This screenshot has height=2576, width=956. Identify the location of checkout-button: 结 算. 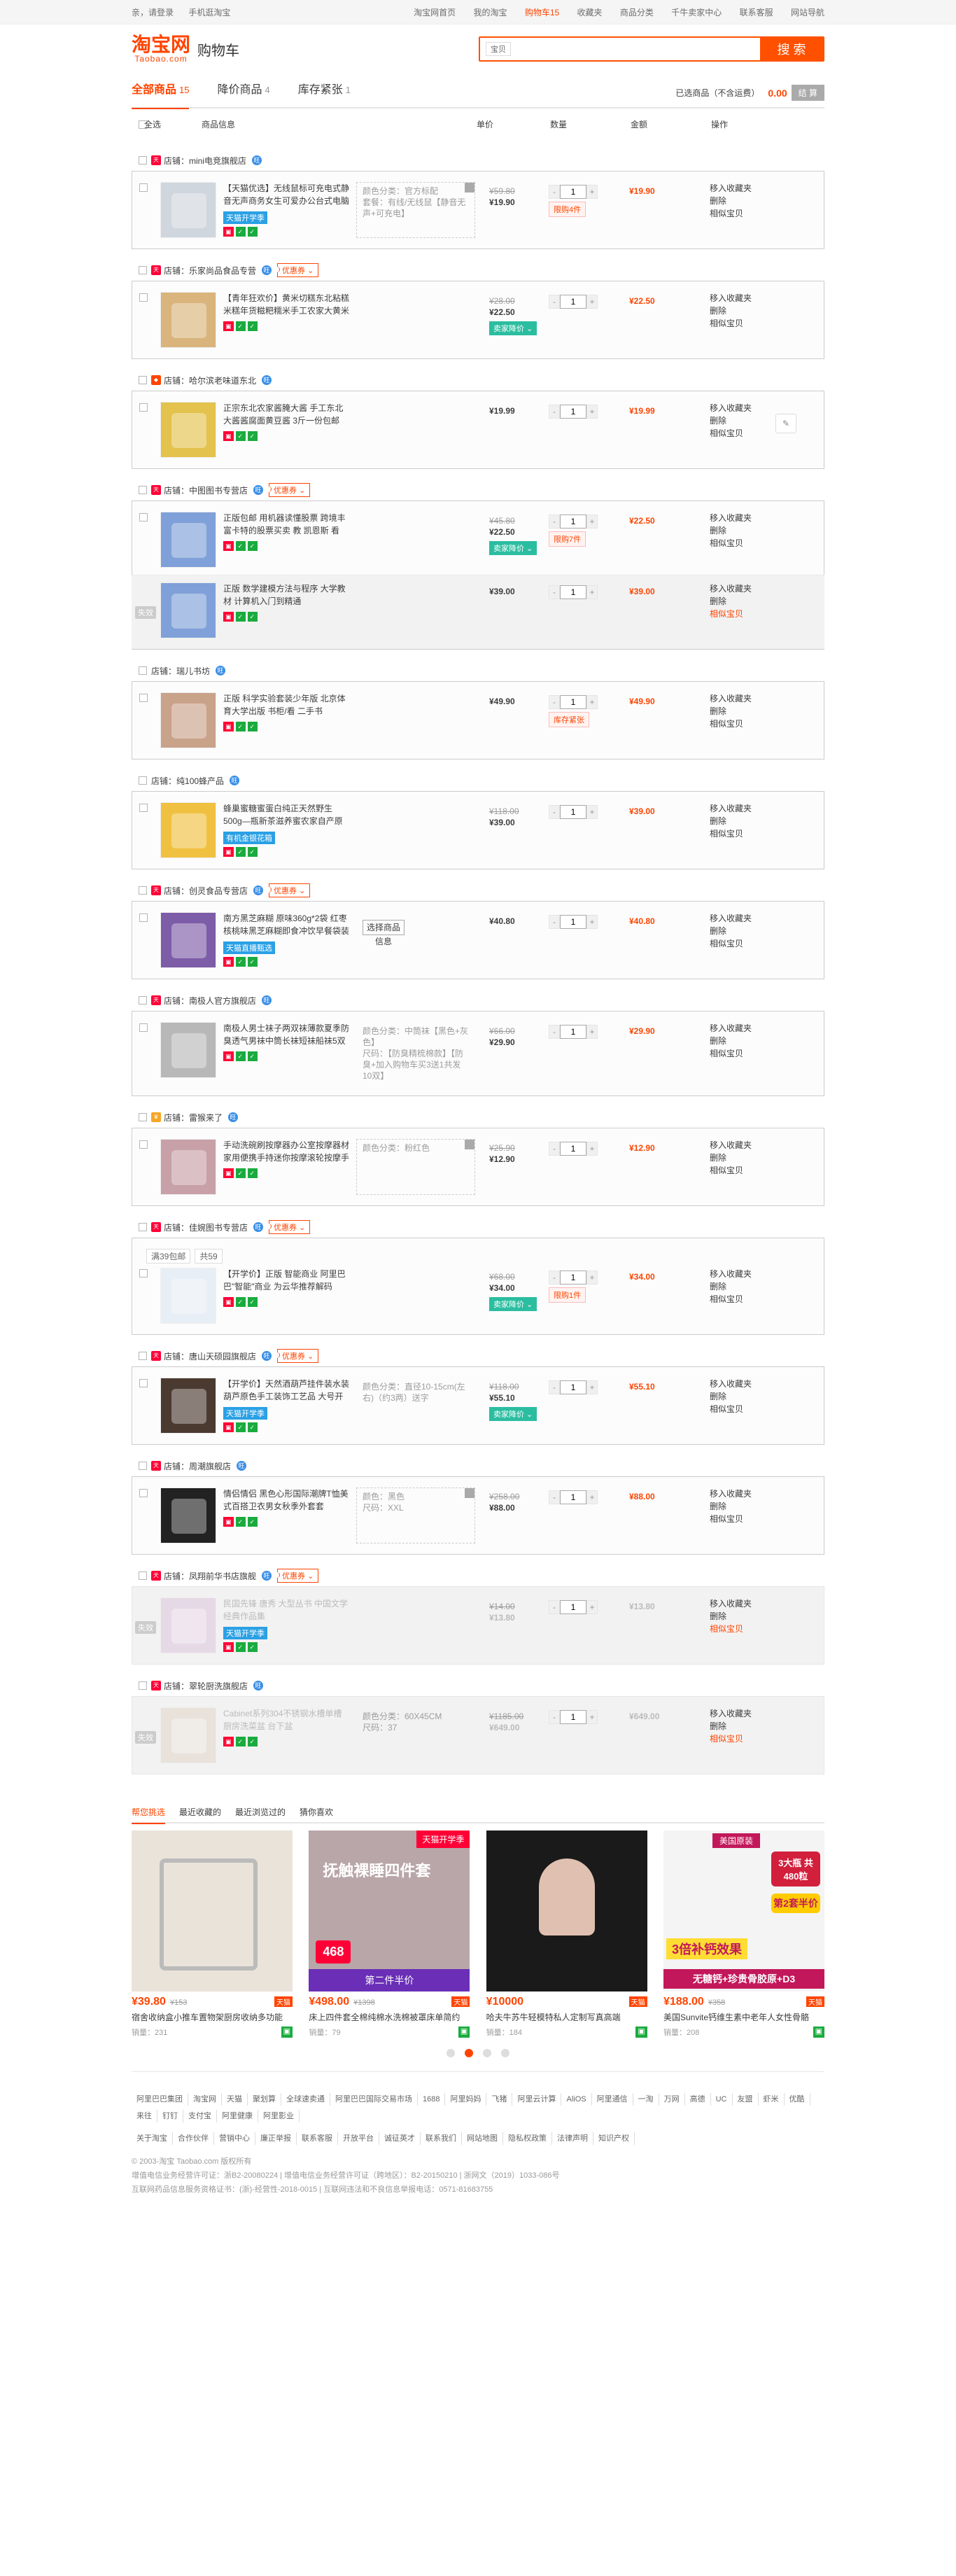
(807, 93).